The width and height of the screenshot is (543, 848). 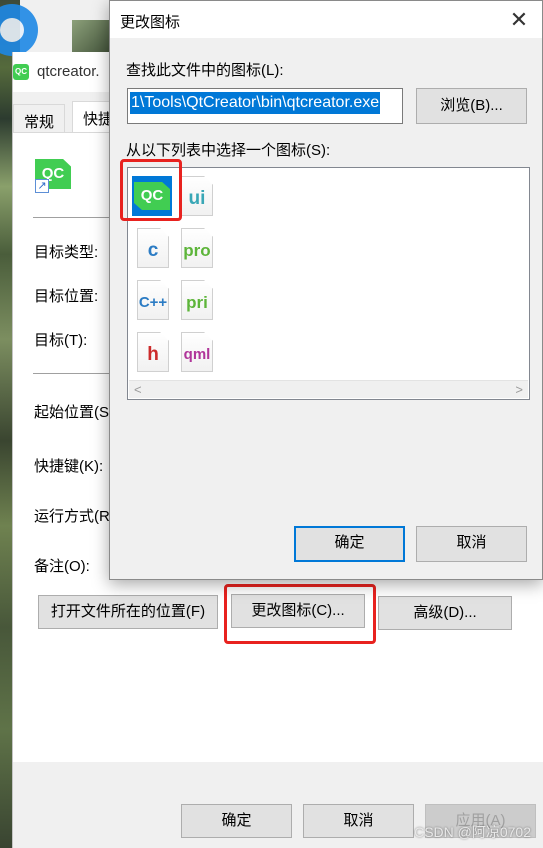 I want to click on qc-icon: QC, so click(x=152, y=196).